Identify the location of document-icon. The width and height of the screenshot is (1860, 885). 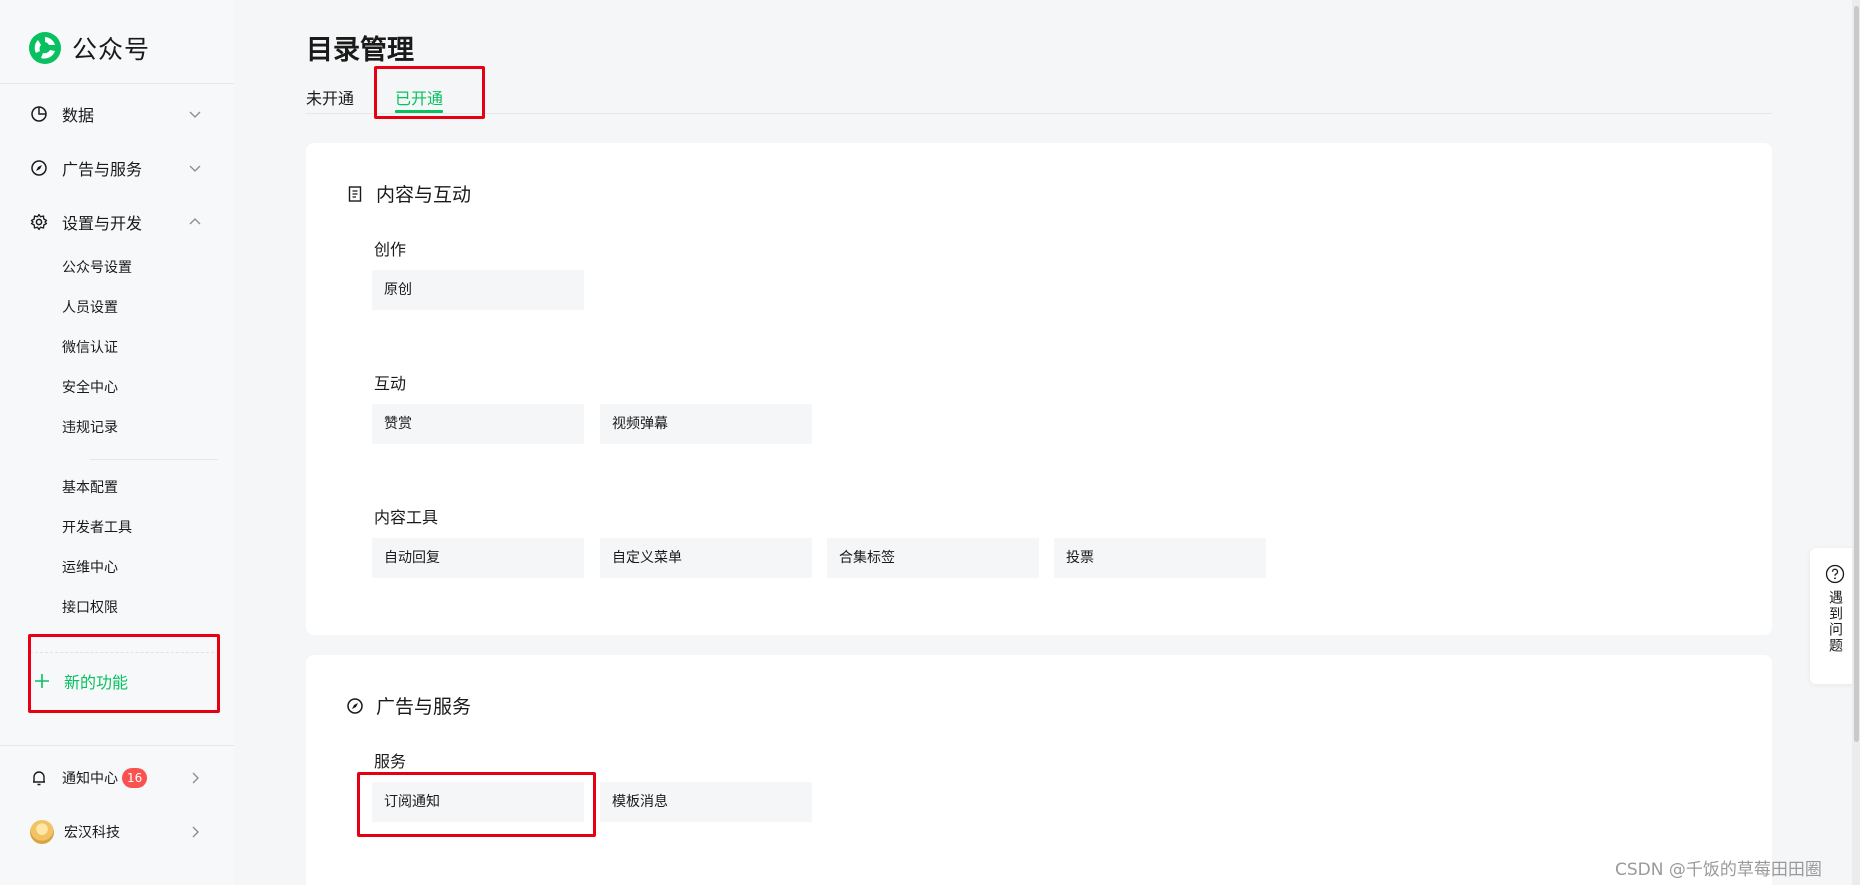
(355, 193).